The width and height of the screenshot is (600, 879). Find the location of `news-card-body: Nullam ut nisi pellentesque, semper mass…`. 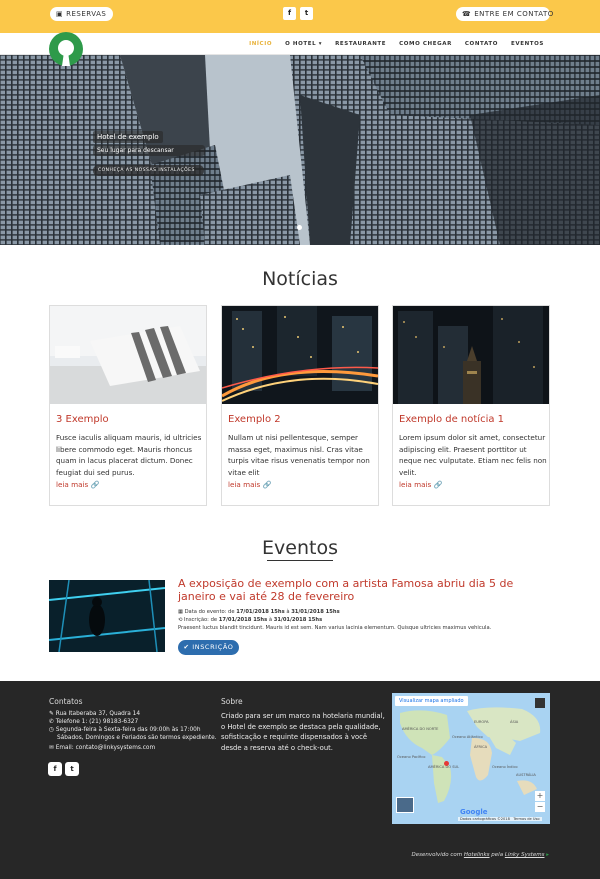

news-card-body: Nullam ut nisi pellentesque, semper mass… is located at coordinates (299, 461).